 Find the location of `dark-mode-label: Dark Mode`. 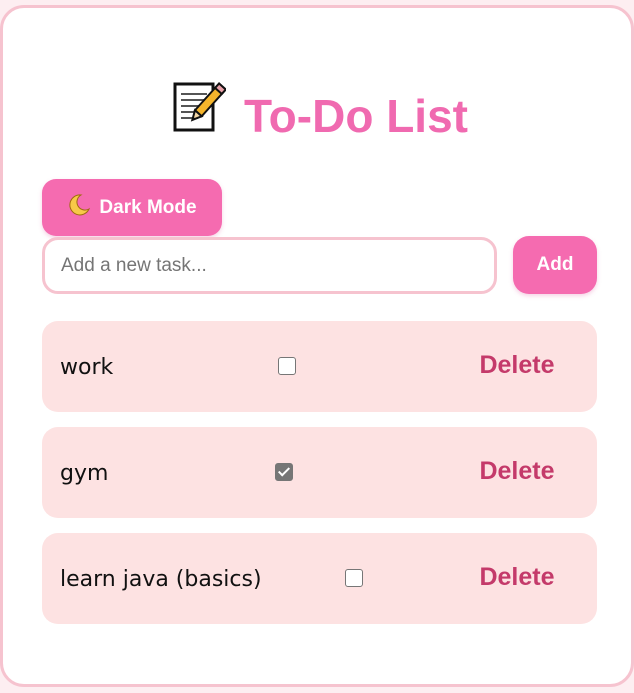

dark-mode-label: Dark Mode is located at coordinates (148, 207).